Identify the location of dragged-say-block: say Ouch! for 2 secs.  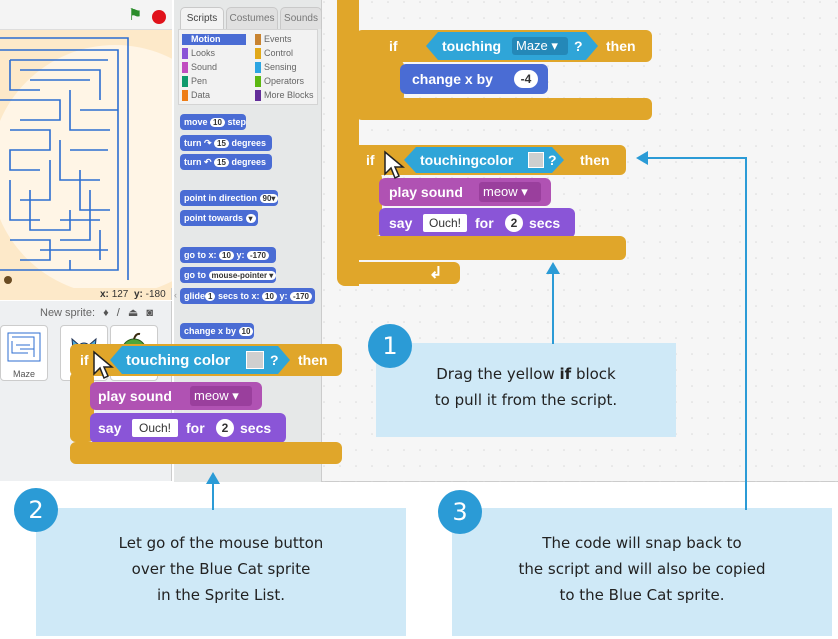
(188, 428).